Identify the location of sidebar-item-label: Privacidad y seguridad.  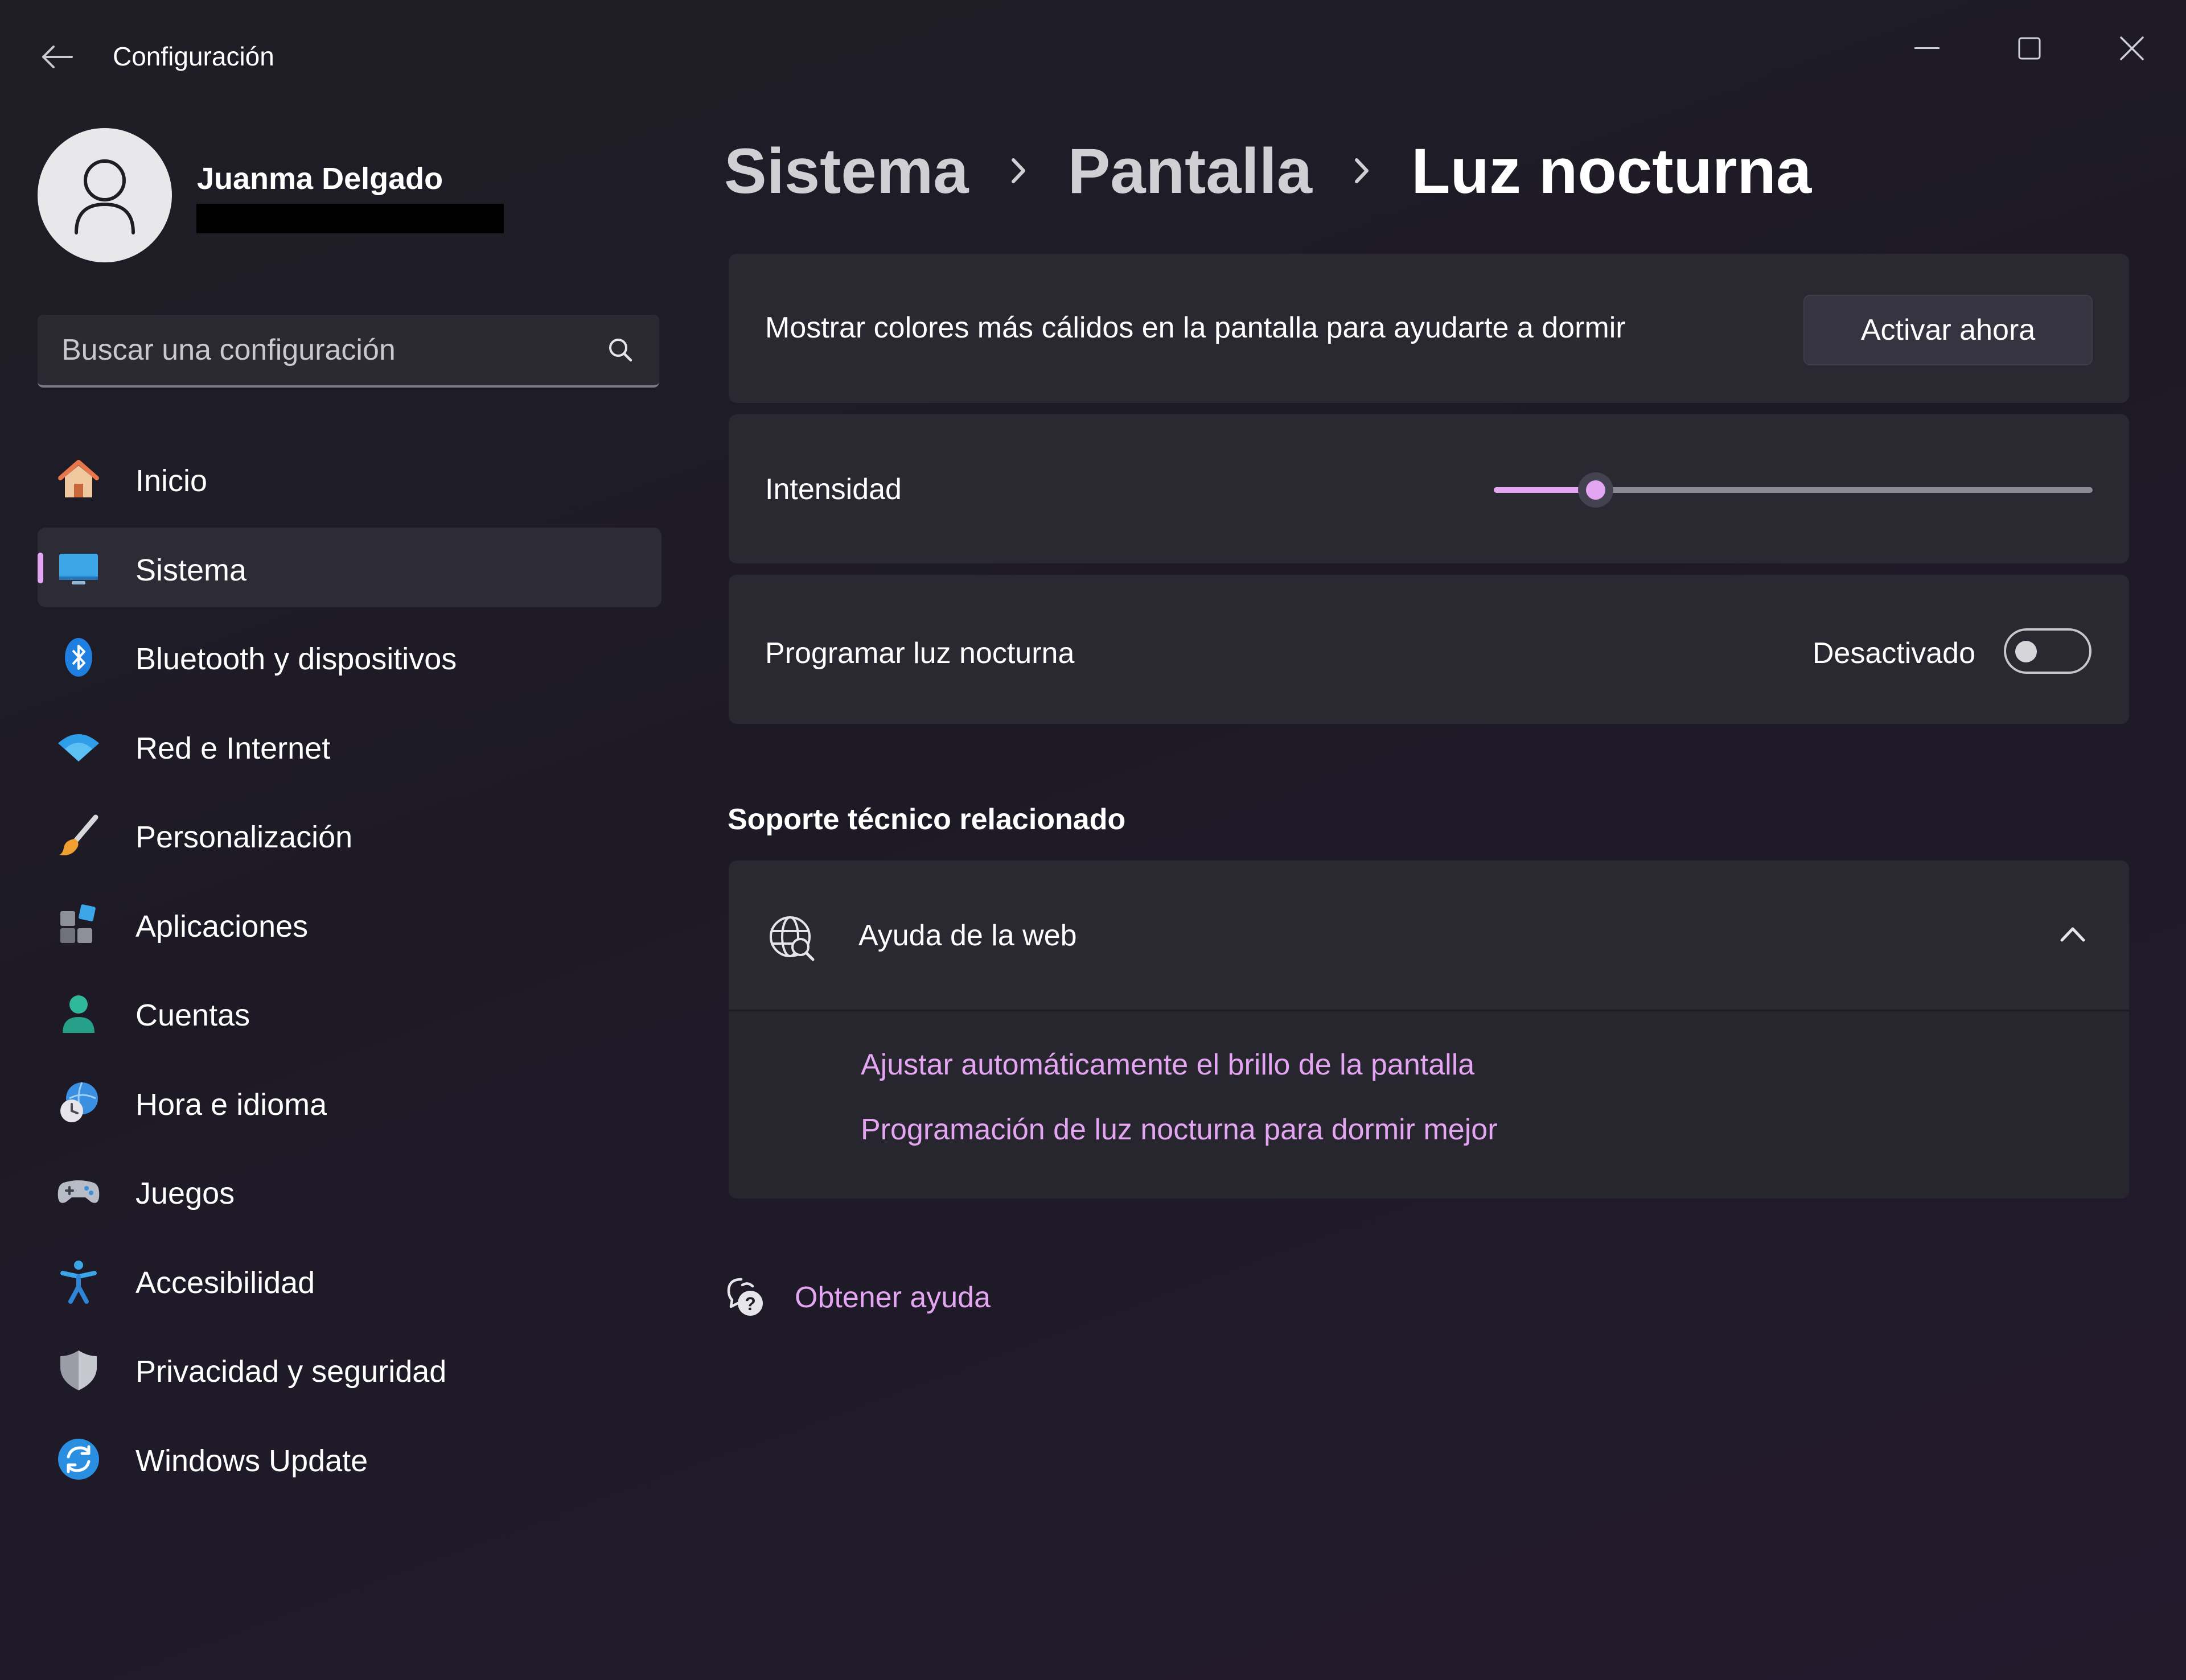
(291, 1371).